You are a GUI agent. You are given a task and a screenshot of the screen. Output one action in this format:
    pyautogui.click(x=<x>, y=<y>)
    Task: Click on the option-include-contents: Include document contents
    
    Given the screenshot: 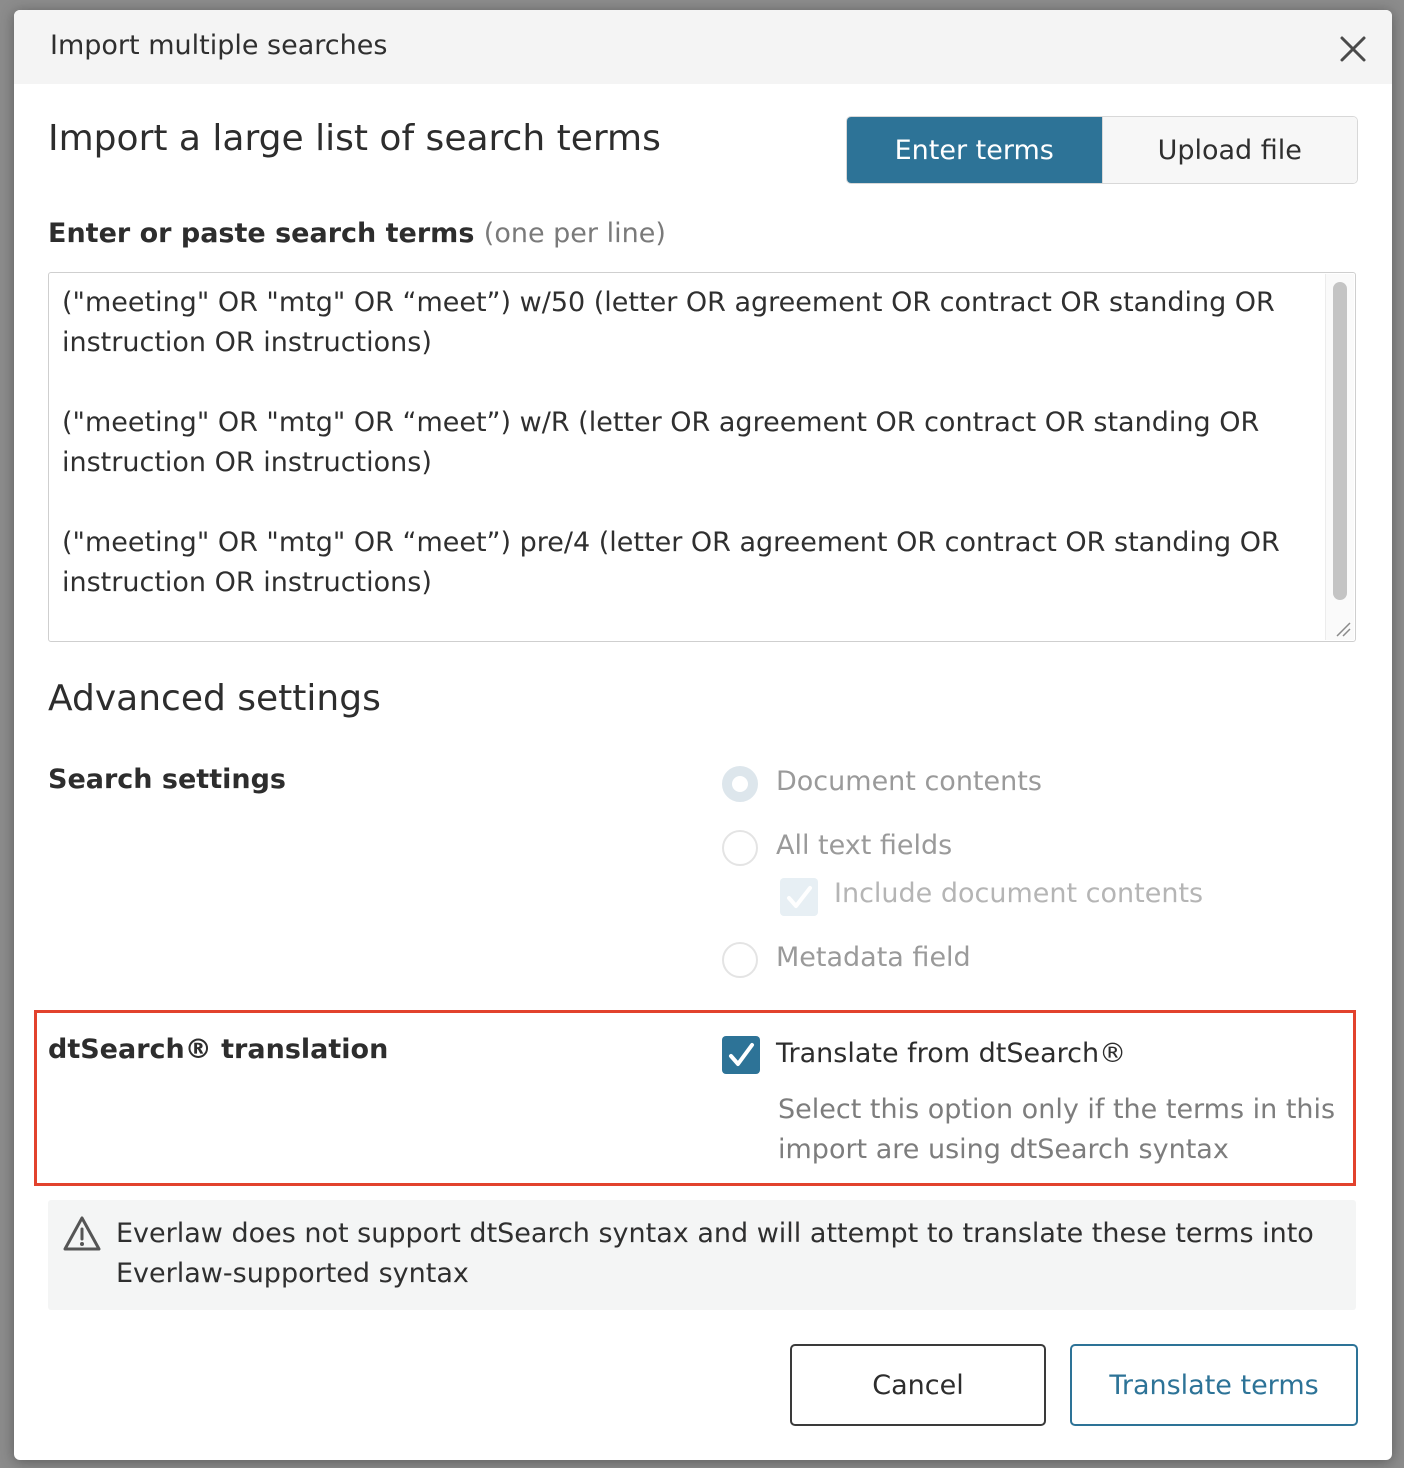 What is the action you would take?
    pyautogui.click(x=1019, y=893)
    